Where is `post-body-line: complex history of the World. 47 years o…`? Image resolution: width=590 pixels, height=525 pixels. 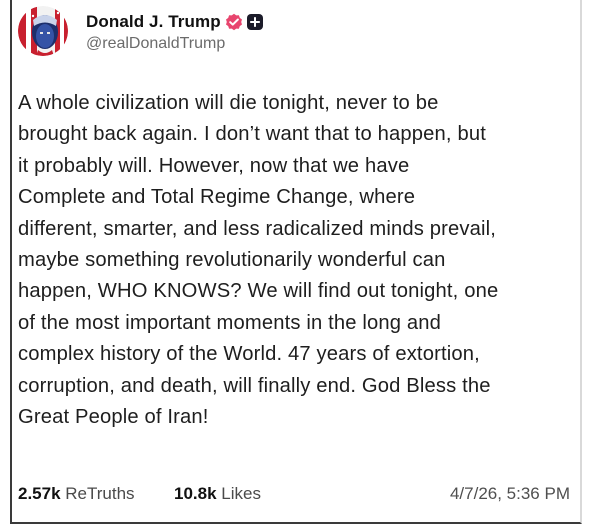 post-body-line: complex history of the World. 47 years o… is located at coordinates (249, 354).